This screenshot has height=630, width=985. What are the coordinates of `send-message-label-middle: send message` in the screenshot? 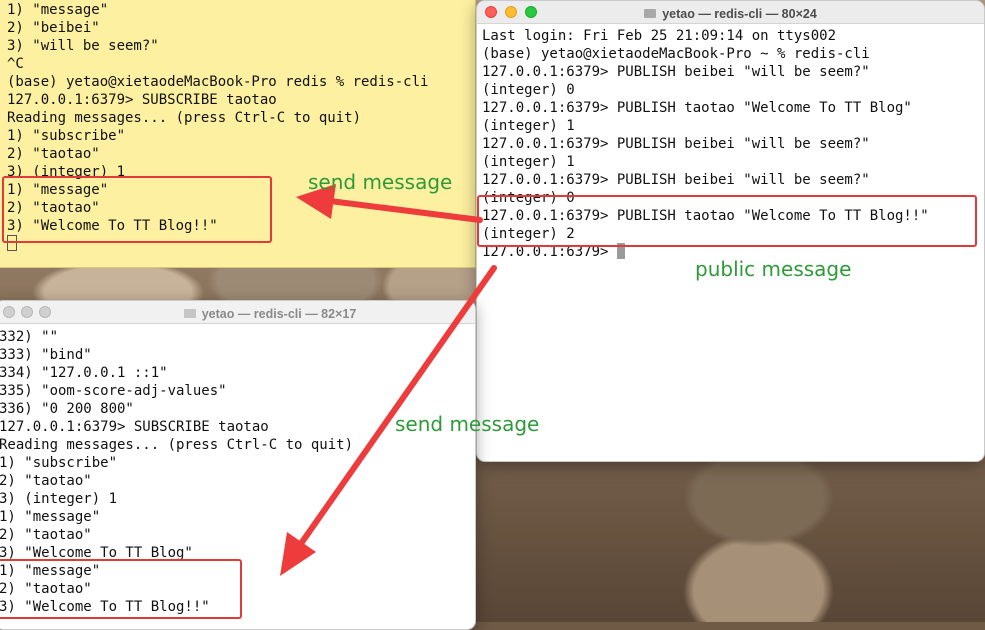 It's located at (467, 424).